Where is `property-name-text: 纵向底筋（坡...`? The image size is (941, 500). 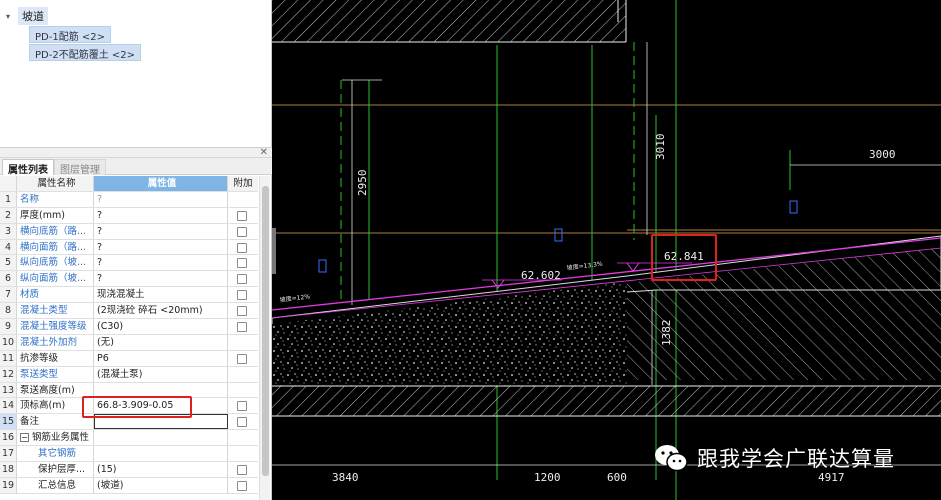
property-name-text: 纵向底筋（坡... is located at coordinates (53, 263).